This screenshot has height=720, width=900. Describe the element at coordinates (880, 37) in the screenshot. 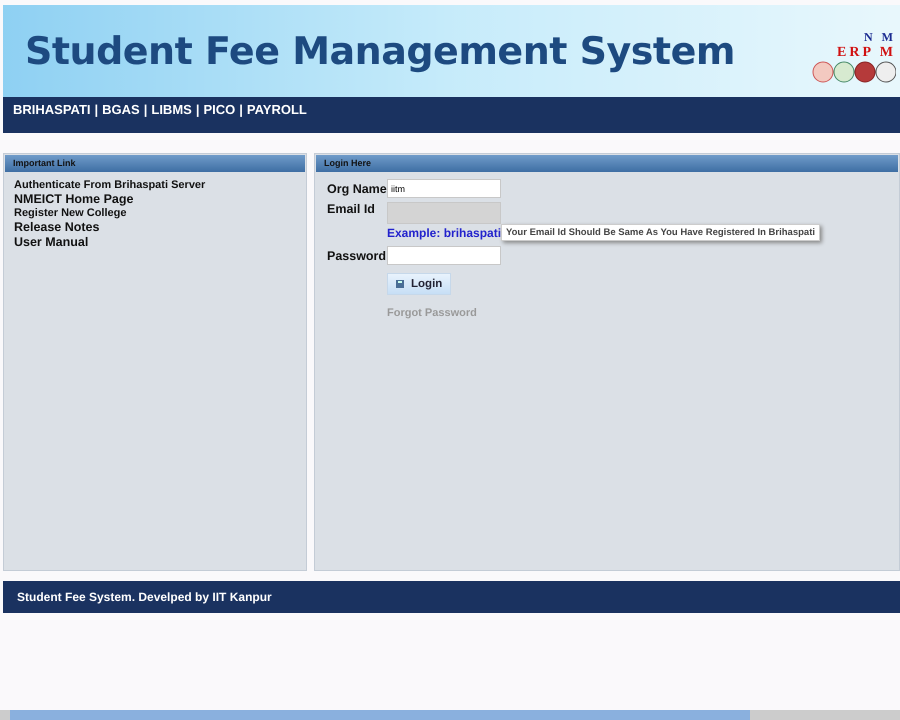

I see `logo-text: N M` at that location.